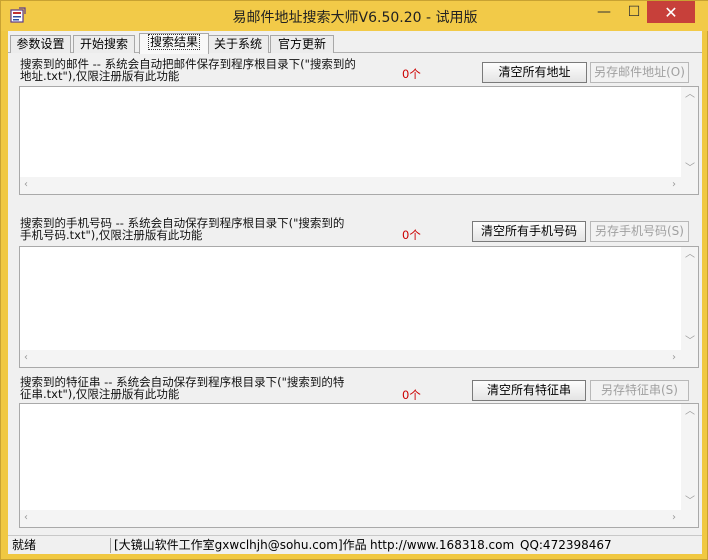 This screenshot has height=560, width=708. Describe the element at coordinates (359, 518) in the screenshot. I see `feature-horizontal-scrollbar: ‹ ›` at that location.